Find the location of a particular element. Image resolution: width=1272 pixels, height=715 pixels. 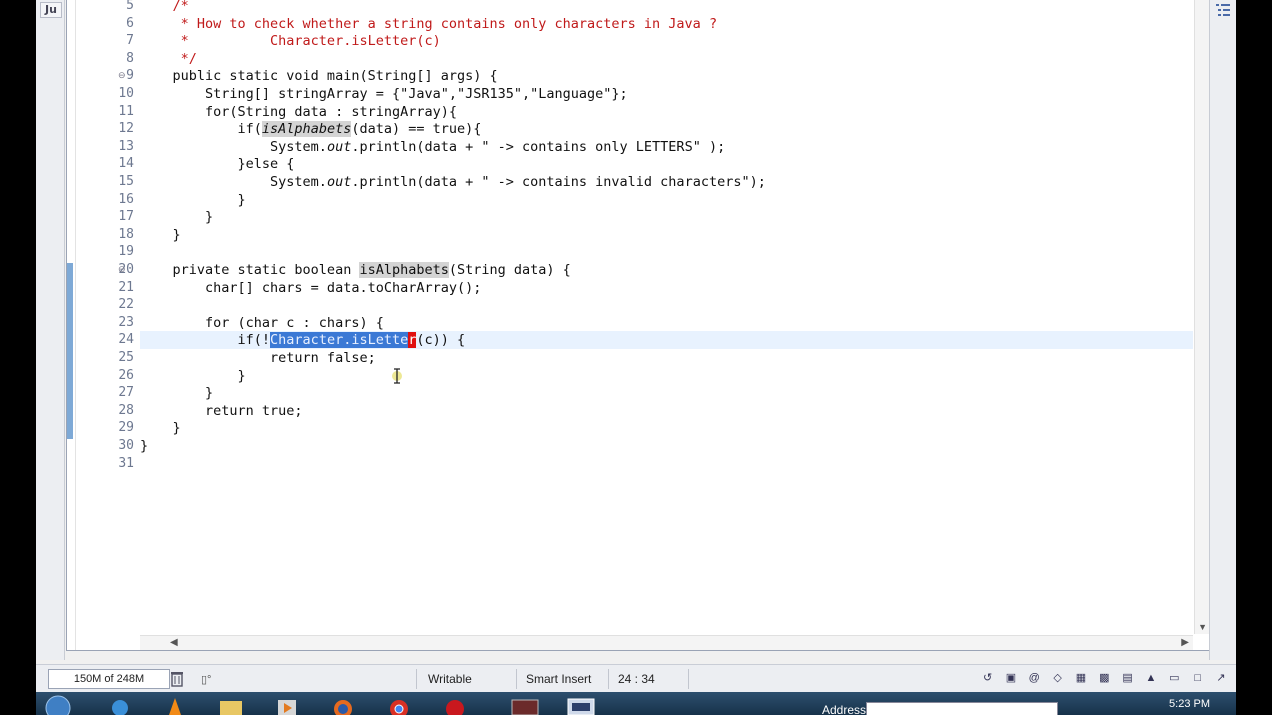

javadoc-icon: ◇ is located at coordinates (1058, 678).